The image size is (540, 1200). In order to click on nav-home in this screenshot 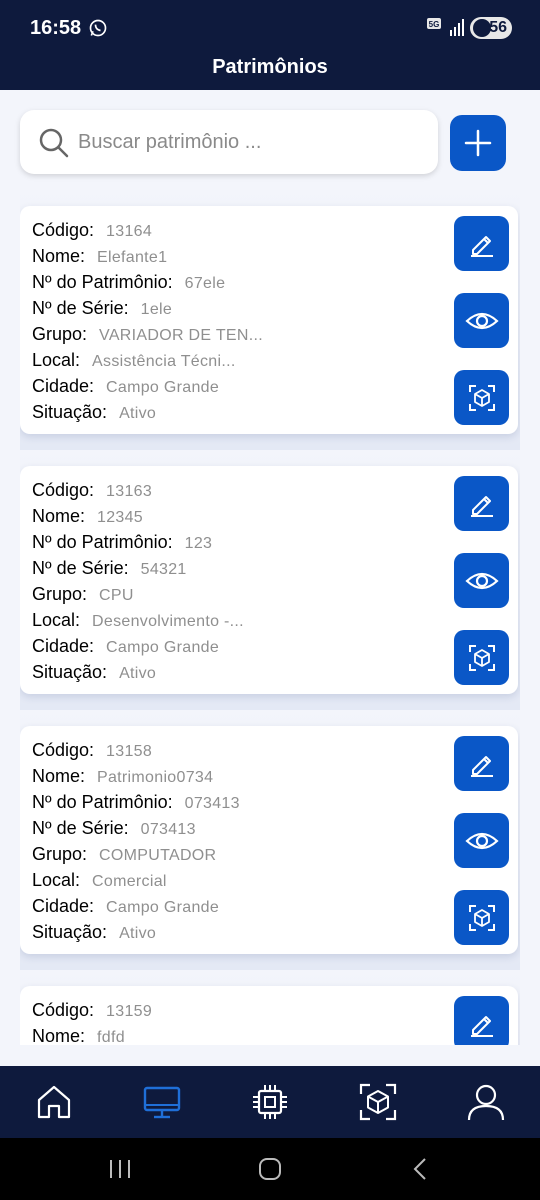, I will do `click(54, 1102)`.